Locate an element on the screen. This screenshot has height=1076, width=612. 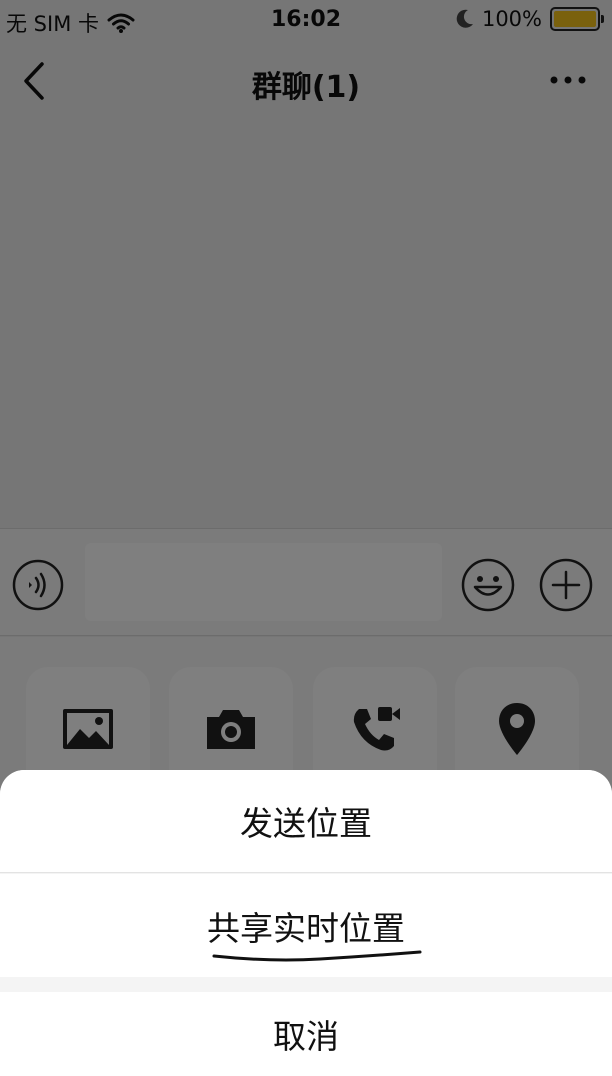
cancel-button: 取消 is located at coordinates (306, 1034).